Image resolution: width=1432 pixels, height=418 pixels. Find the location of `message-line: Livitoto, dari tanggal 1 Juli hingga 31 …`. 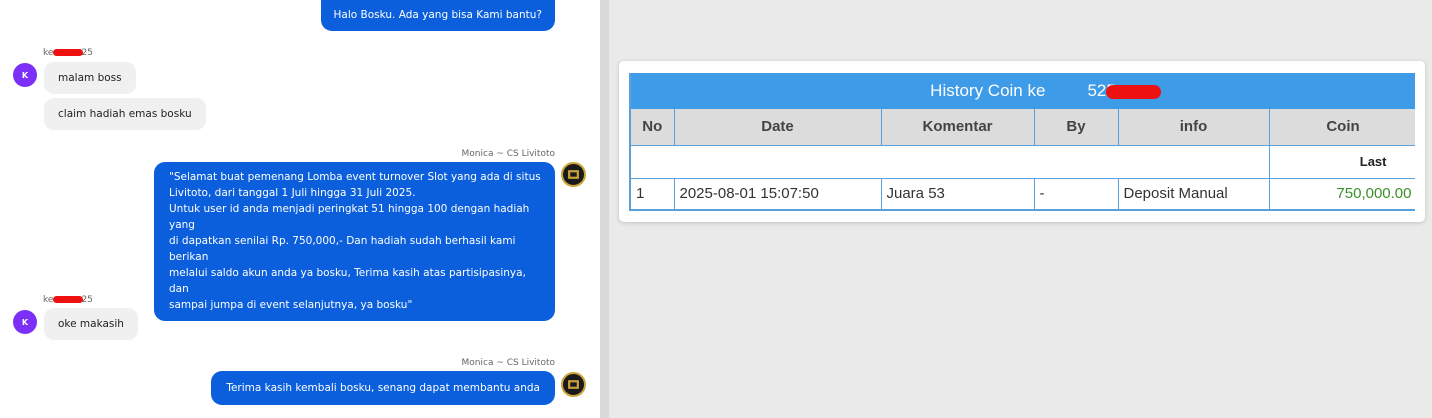

message-line: Livitoto, dari tanggal 1 Juli hingga 31 … is located at coordinates (292, 193).